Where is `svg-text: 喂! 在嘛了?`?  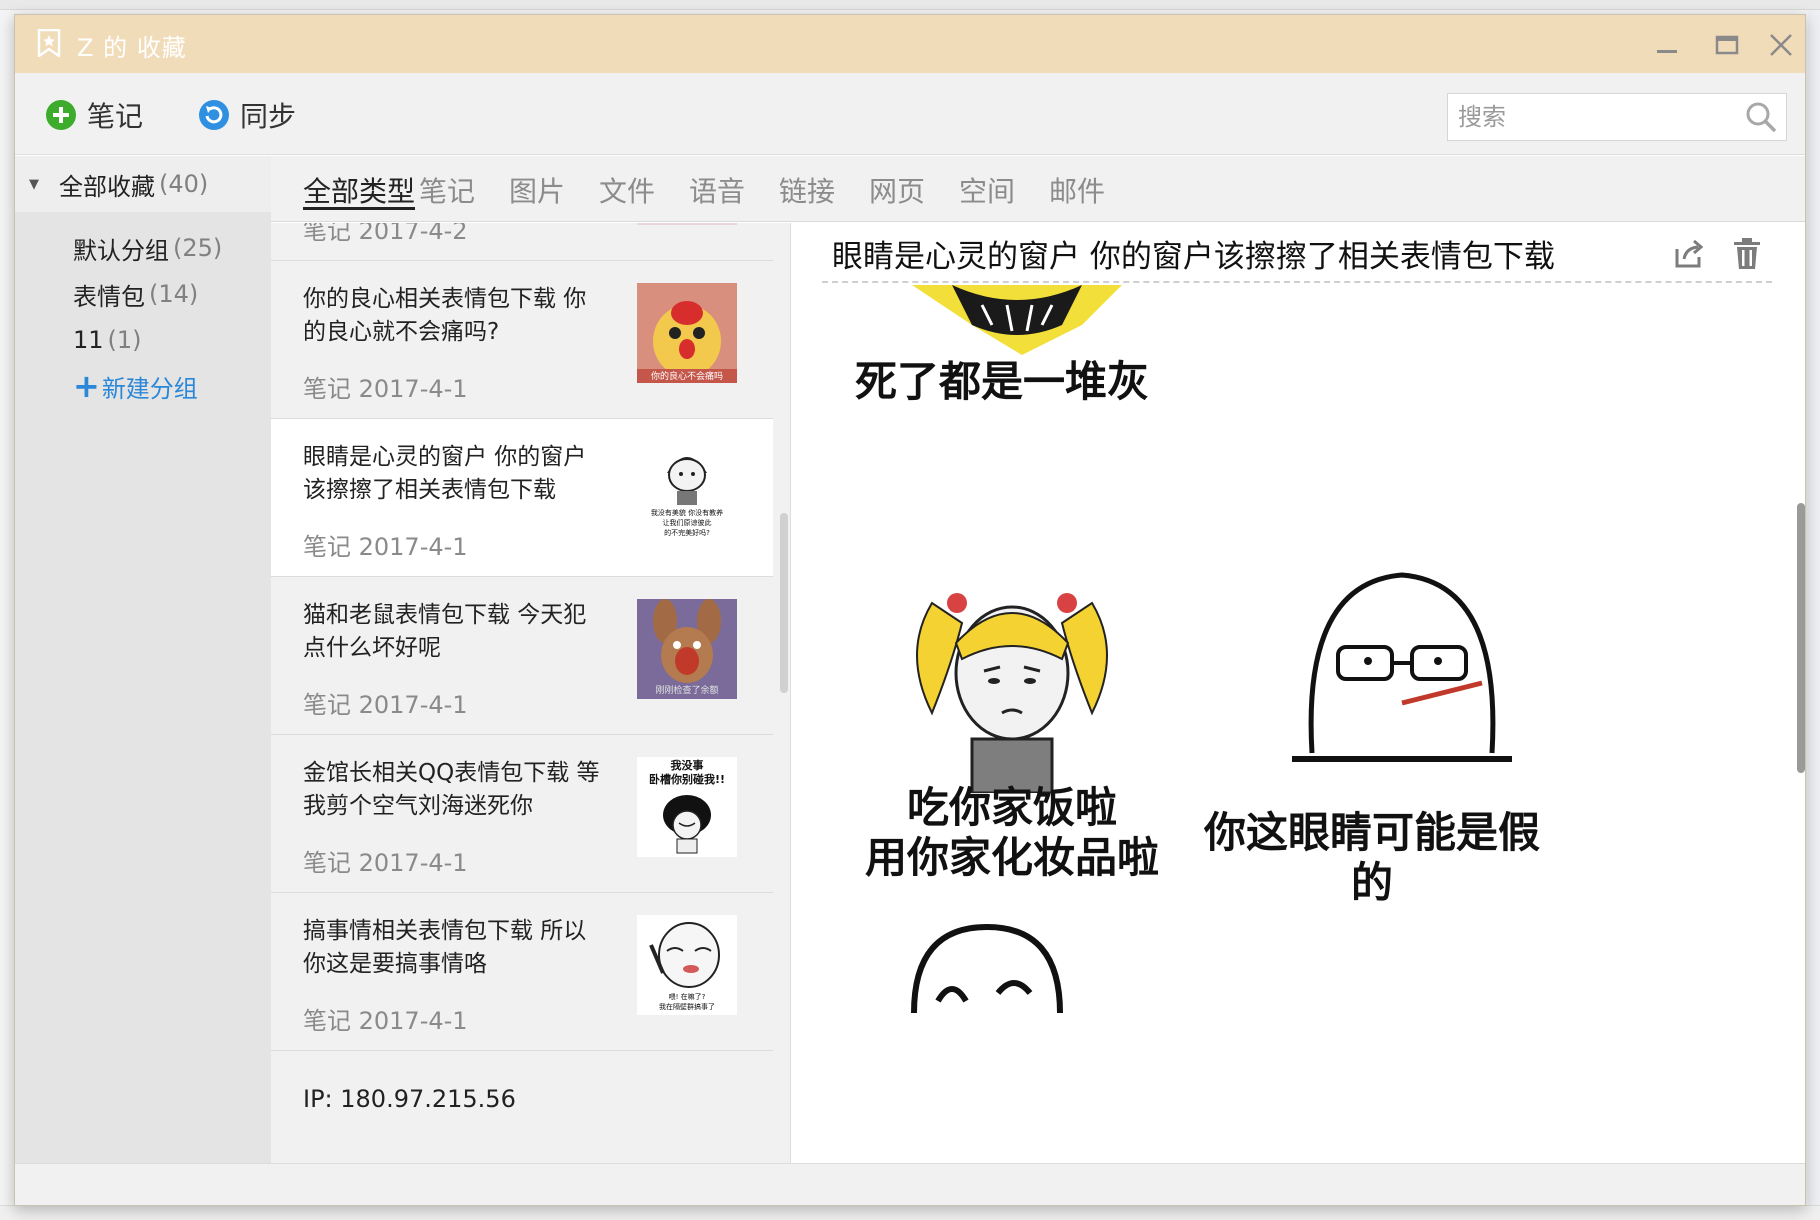
svg-text: 喂! 在嘛了? is located at coordinates (687, 996).